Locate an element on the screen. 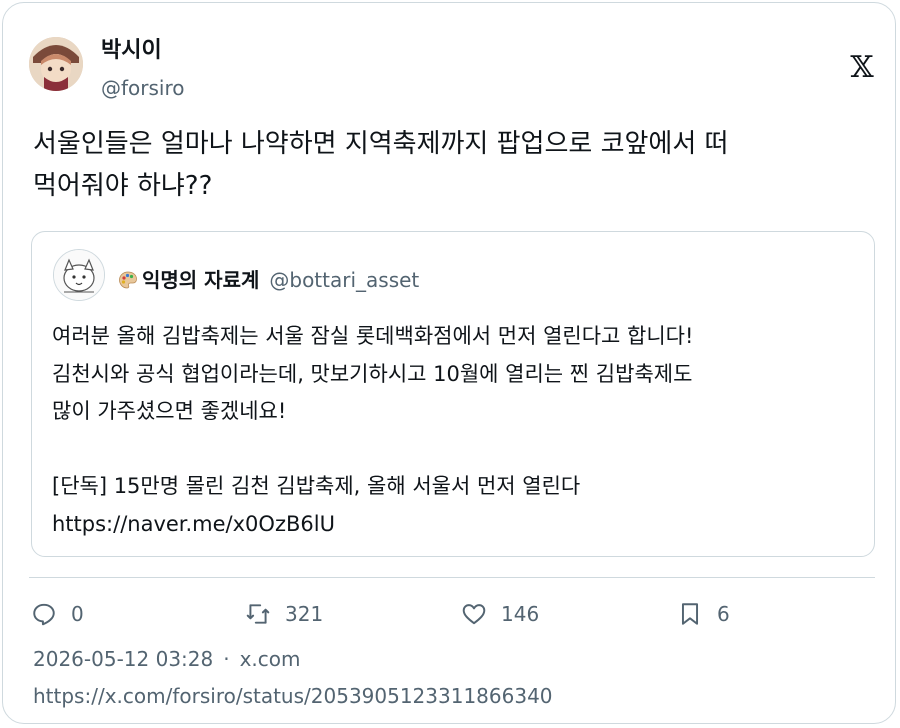  quoted-author-display-name: 익명의 자료계 is located at coordinates (200, 280).